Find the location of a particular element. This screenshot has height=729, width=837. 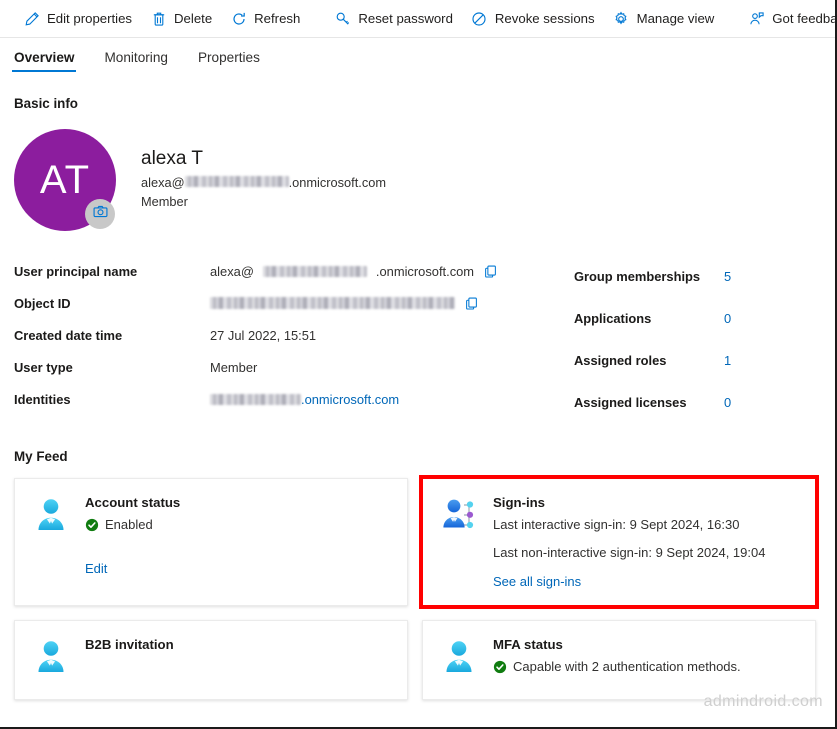

property-row-identities: Identities .onmicrosoft.com is located at coordinates (294, 399).